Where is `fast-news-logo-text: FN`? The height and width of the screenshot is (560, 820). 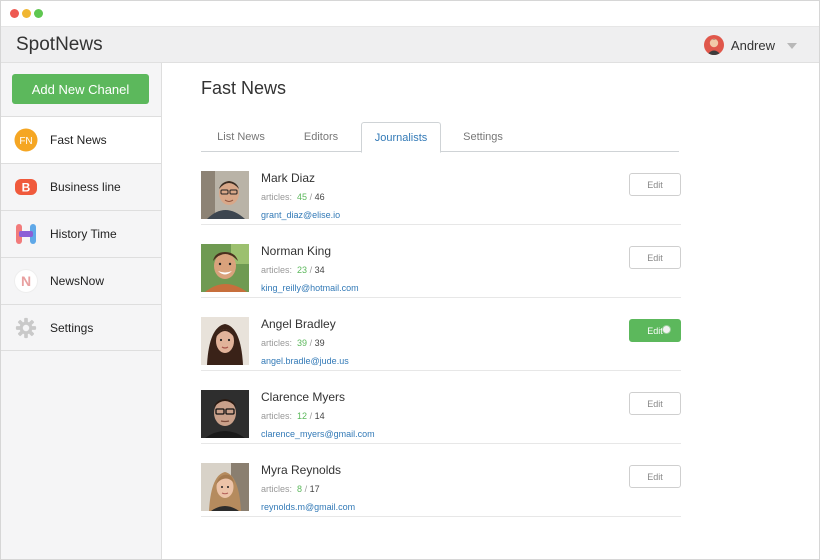 fast-news-logo-text: FN is located at coordinates (25, 141).